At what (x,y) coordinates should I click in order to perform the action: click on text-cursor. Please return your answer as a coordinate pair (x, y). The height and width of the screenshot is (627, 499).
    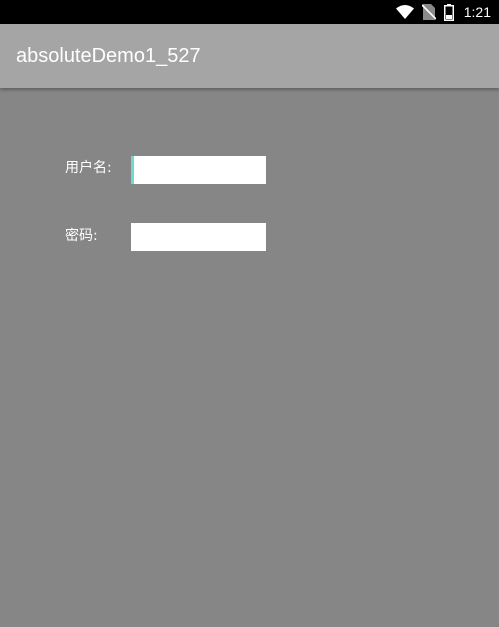
    Looking at the image, I should click on (132, 170).